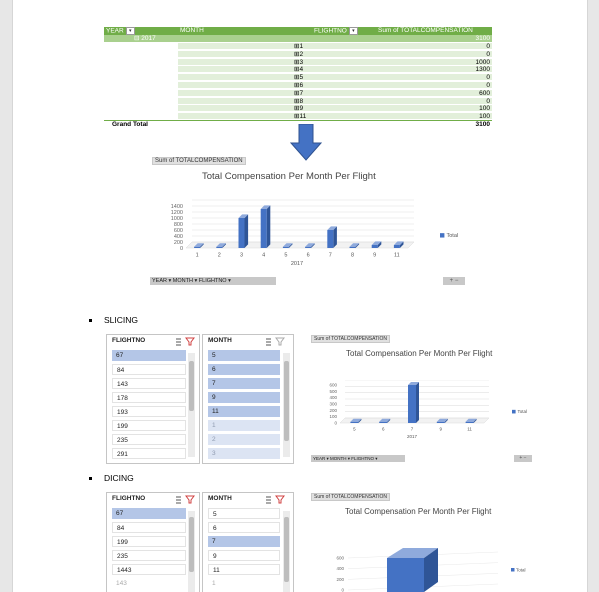 The width and height of the screenshot is (599, 592). What do you see at coordinates (278, 92) in the screenshot?
I see `pivot-row-month: ⊞7` at bounding box center [278, 92].